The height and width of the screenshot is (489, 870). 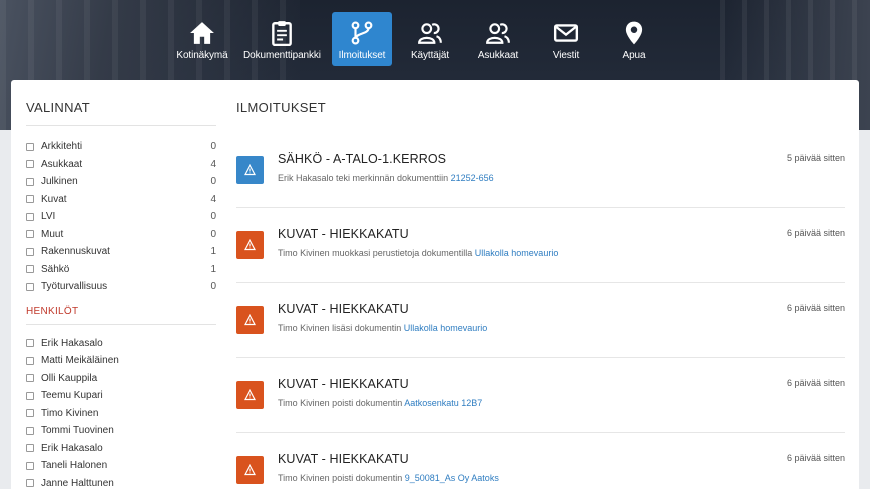 What do you see at coordinates (634, 55) in the screenshot?
I see `nav-label: Apua` at bounding box center [634, 55].